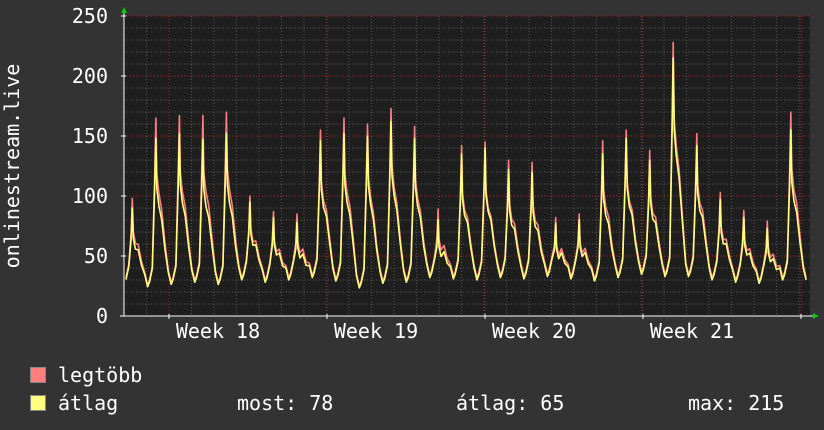 Image resolution: width=824 pixels, height=430 pixels. I want to click on legend-swatch-max, so click(38, 375).